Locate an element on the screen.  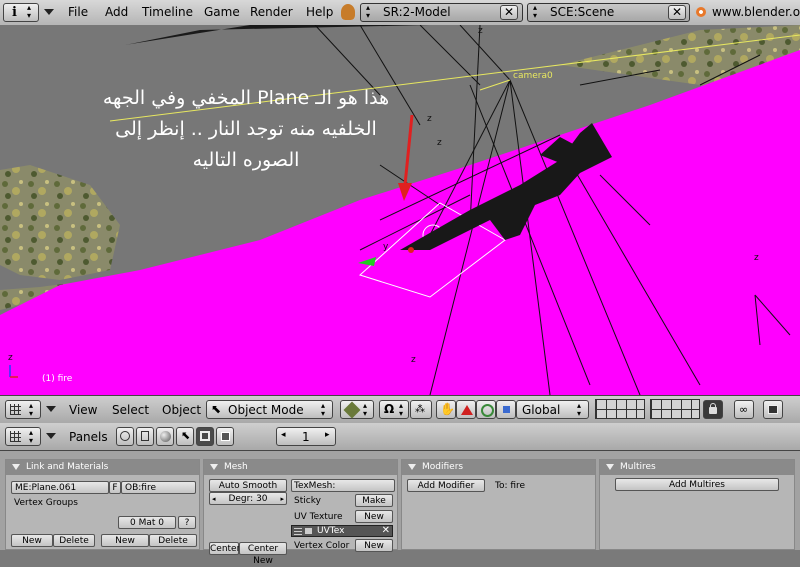
mode-selector: ⬉ Object Mode ▴ ▾ is located at coordinates (269, 409).